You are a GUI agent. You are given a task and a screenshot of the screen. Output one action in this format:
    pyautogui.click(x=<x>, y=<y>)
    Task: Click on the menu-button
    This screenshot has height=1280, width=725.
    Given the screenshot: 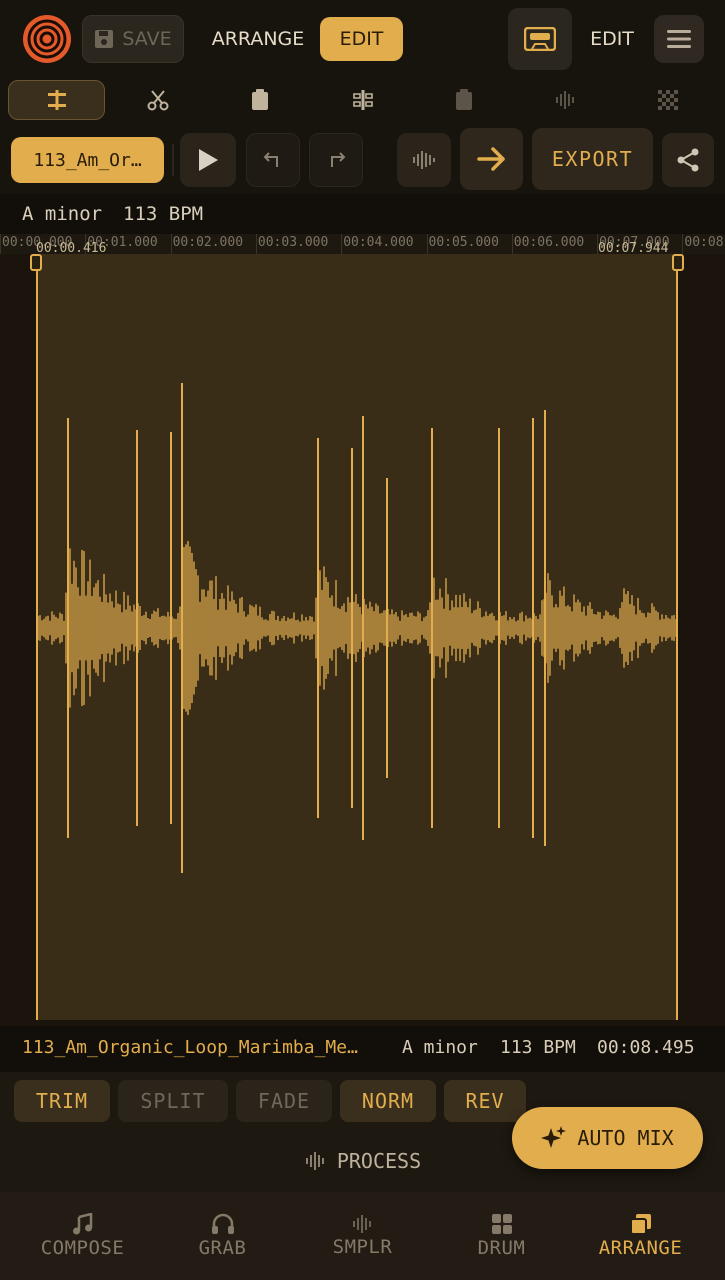 What is the action you would take?
    pyautogui.click(x=679, y=39)
    